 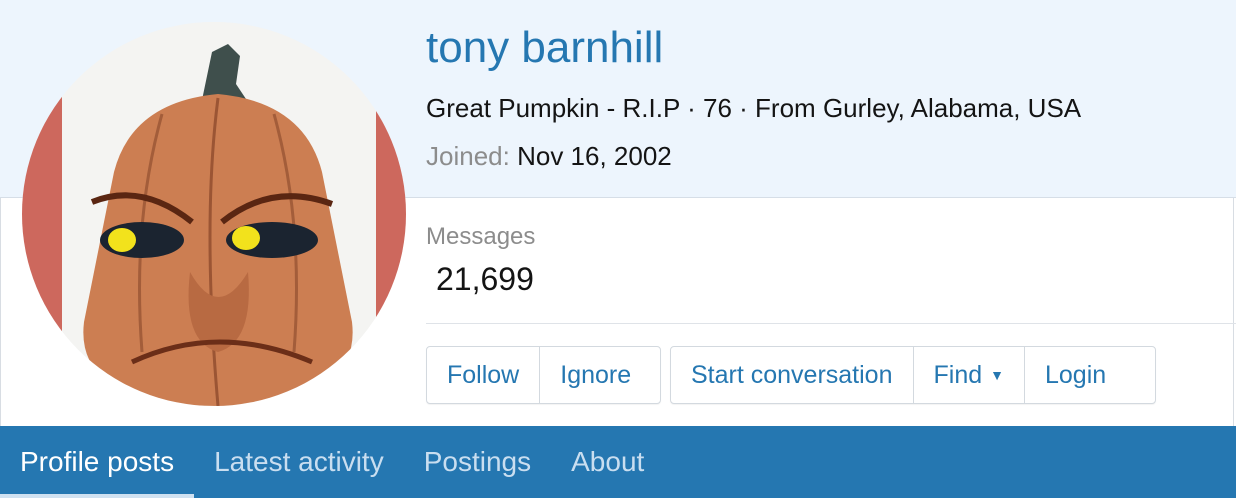 What do you see at coordinates (792, 375) in the screenshot?
I see `start-conversation-button: Start conversation` at bounding box center [792, 375].